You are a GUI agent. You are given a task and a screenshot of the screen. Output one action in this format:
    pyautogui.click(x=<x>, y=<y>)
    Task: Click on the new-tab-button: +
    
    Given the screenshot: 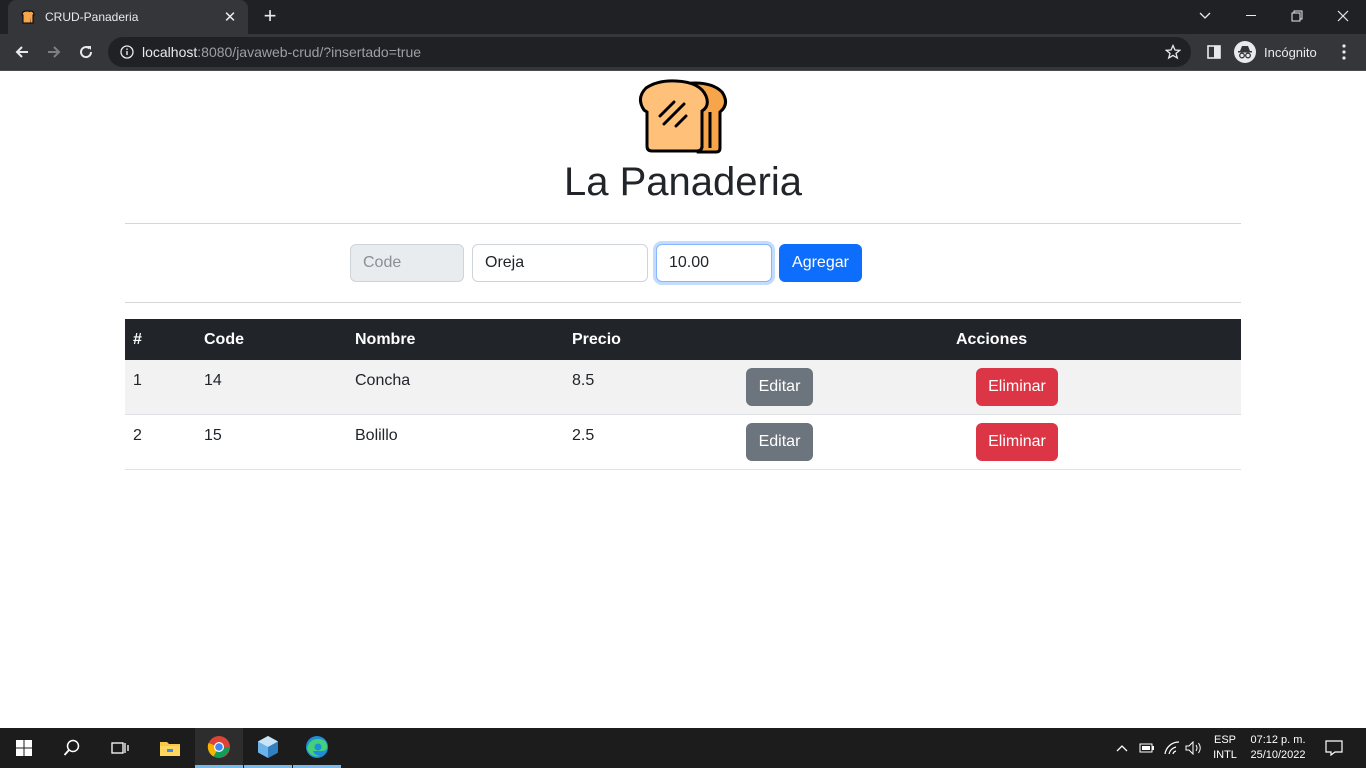 What is the action you would take?
    pyautogui.click(x=270, y=17)
    